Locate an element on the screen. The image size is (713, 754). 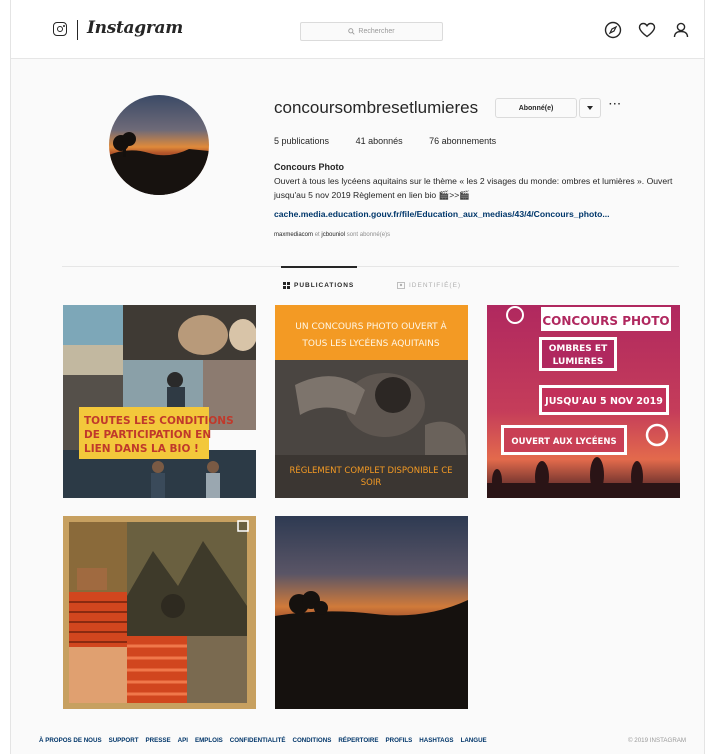
footer-link-language: LANGUE is located at coordinates (474, 740).